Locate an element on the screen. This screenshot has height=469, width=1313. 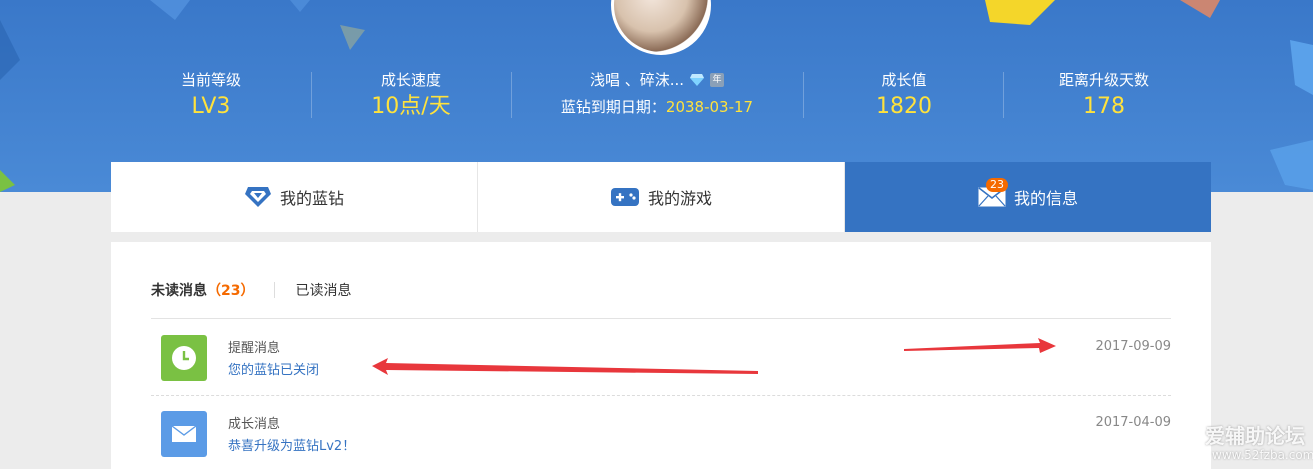
arrow-right-icon is located at coordinates (980, 345).